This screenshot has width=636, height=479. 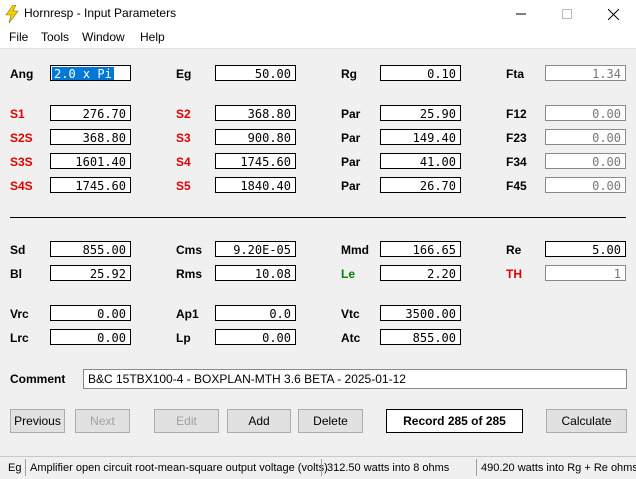 What do you see at coordinates (349, 74) in the screenshot?
I see `label-rg: Rg` at bounding box center [349, 74].